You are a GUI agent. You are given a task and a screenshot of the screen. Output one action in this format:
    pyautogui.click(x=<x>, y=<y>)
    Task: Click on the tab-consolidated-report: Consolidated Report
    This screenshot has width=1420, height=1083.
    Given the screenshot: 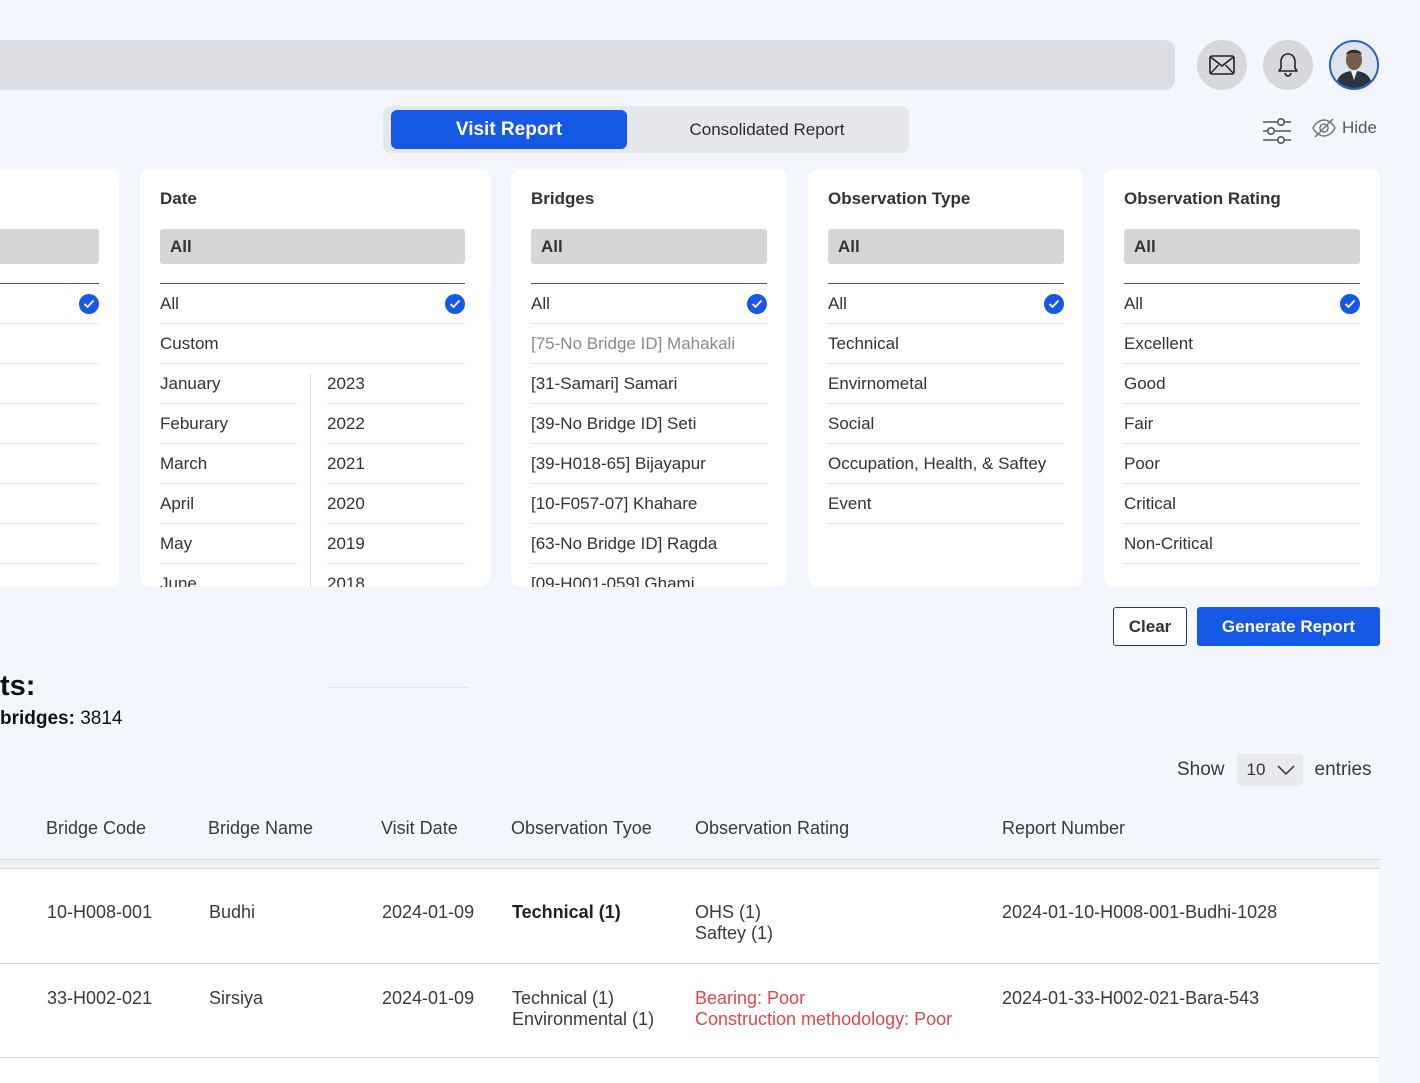 What is the action you would take?
    pyautogui.click(x=767, y=129)
    